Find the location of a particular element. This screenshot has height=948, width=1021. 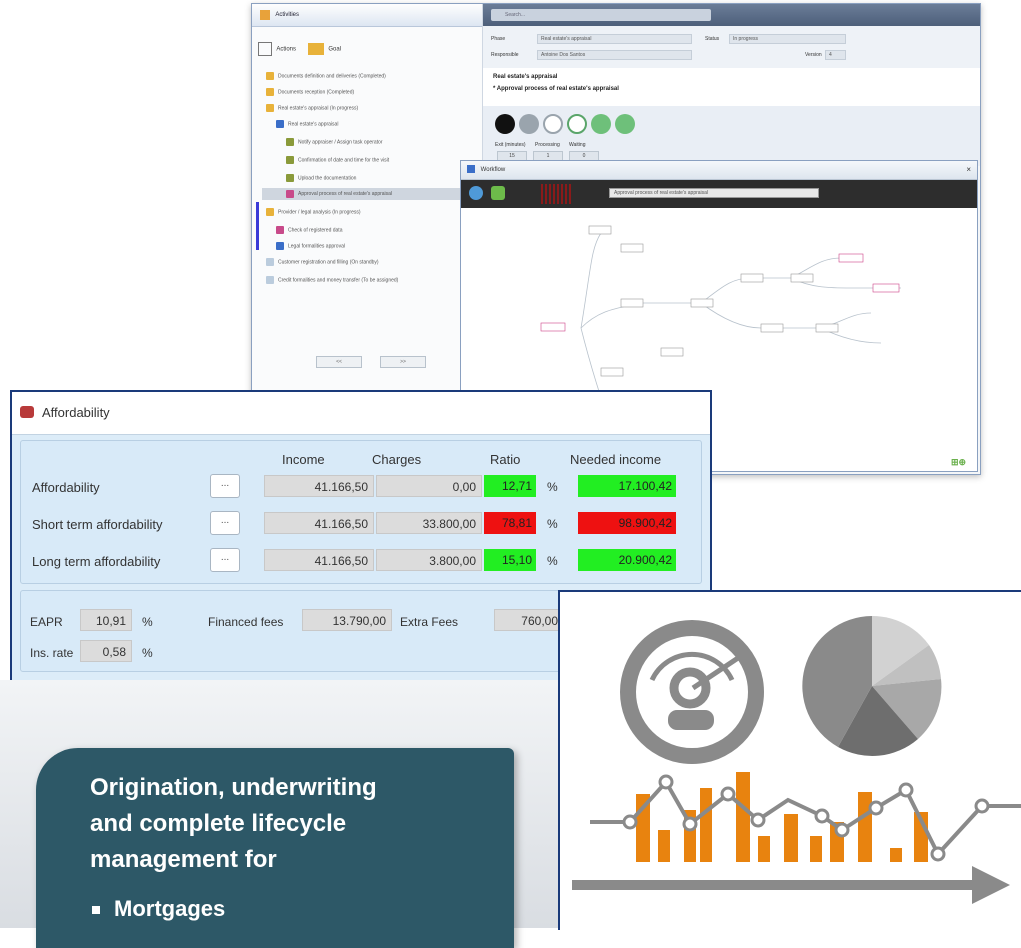

eapr-field: 10,91 is located at coordinates (106, 620).